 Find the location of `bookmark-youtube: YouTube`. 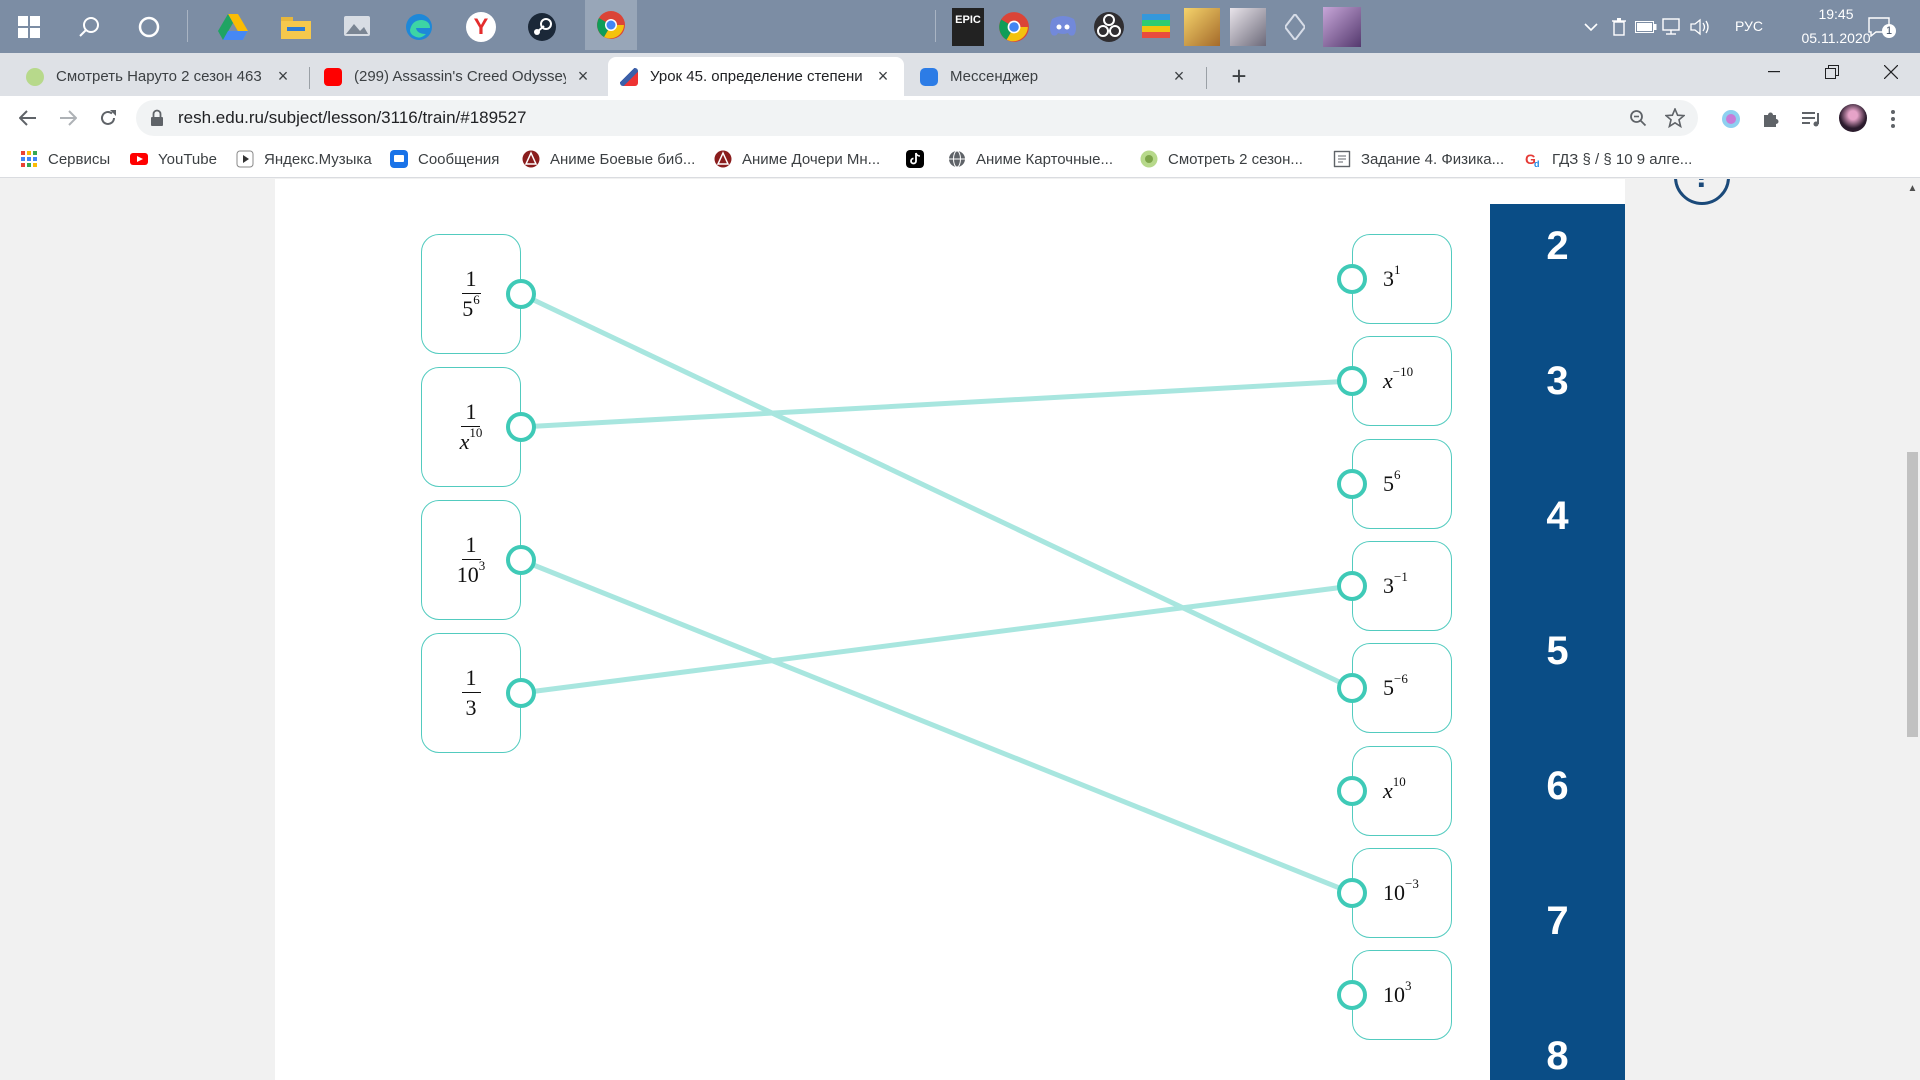

bookmark-youtube: YouTube is located at coordinates (173, 159).